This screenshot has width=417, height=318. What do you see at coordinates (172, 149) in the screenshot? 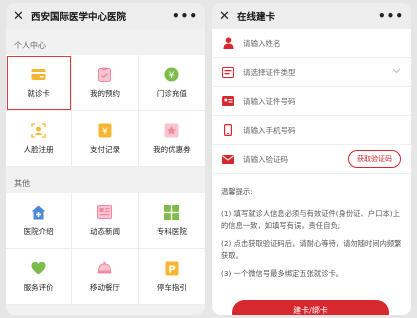
I see `menu-item-label: 我的优惠券` at bounding box center [172, 149].